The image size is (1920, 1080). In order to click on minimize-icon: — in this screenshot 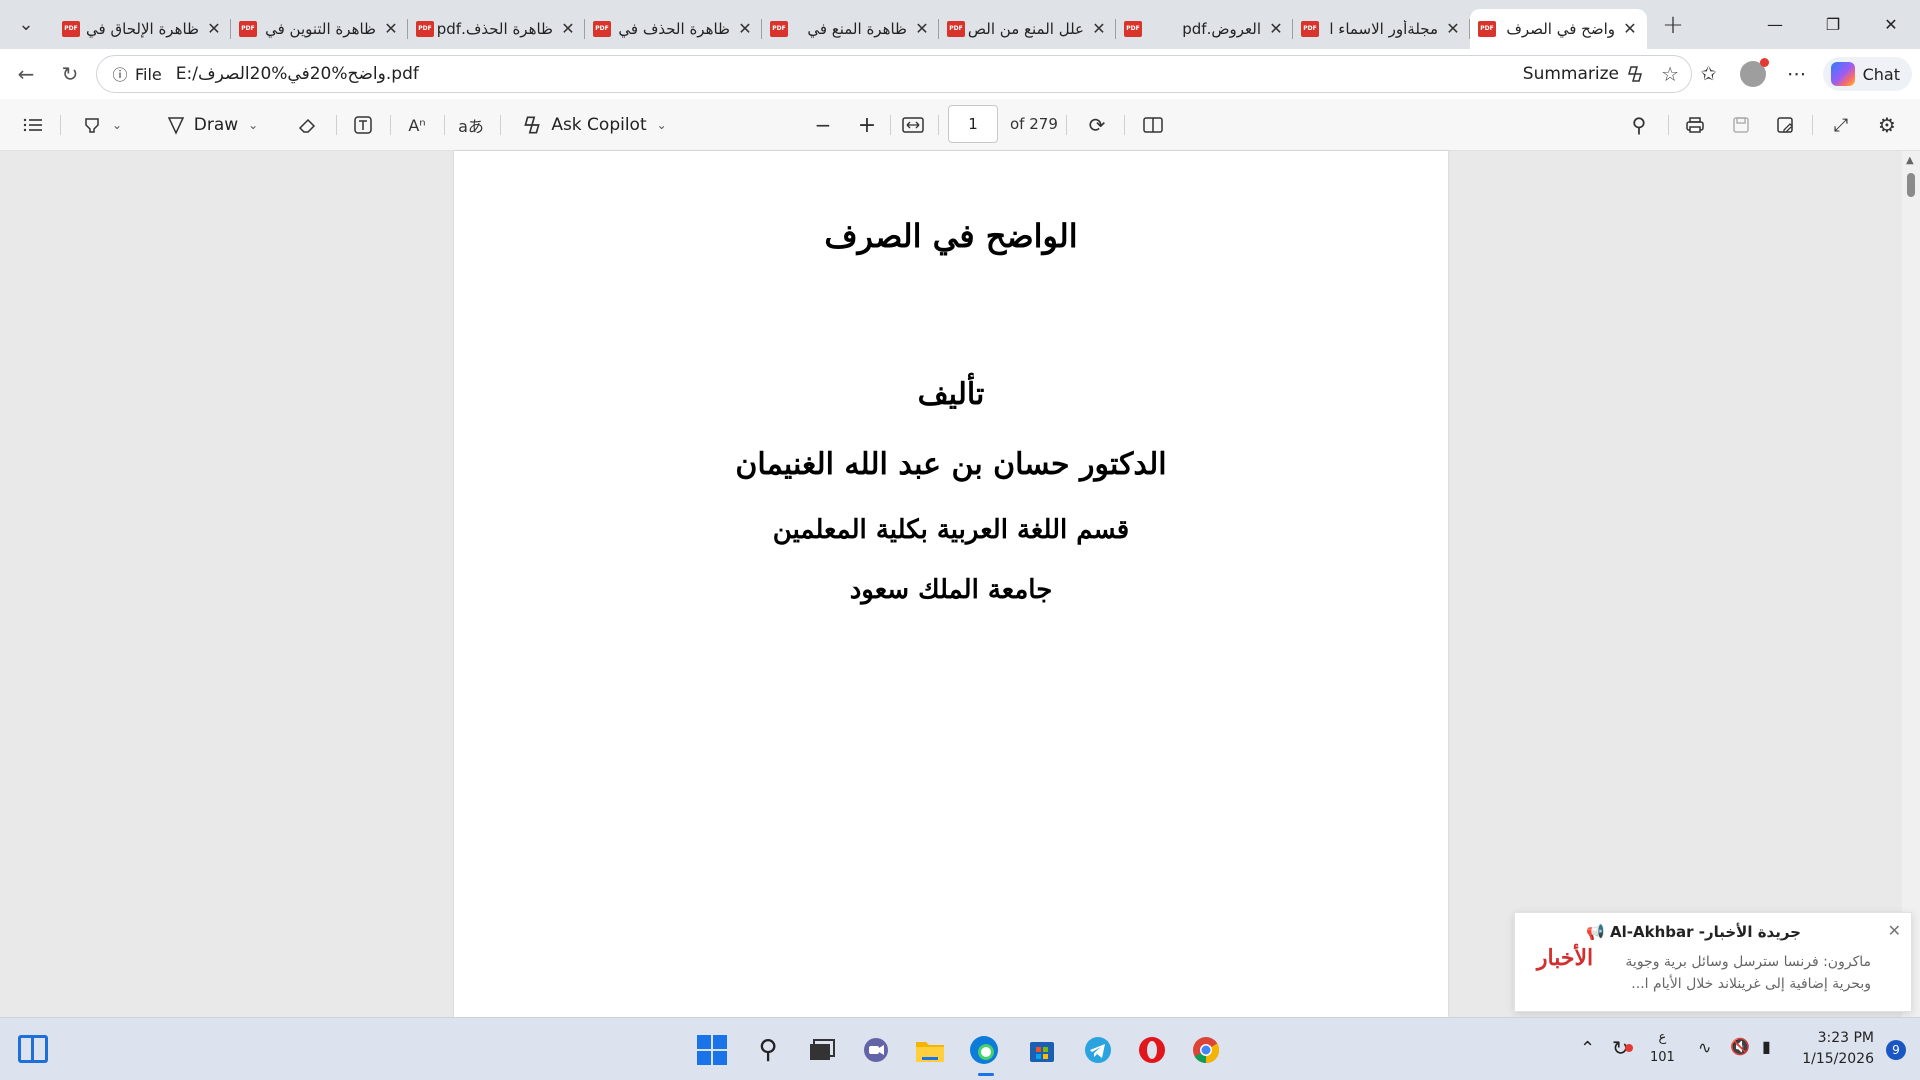, I will do `click(1775, 24)`.